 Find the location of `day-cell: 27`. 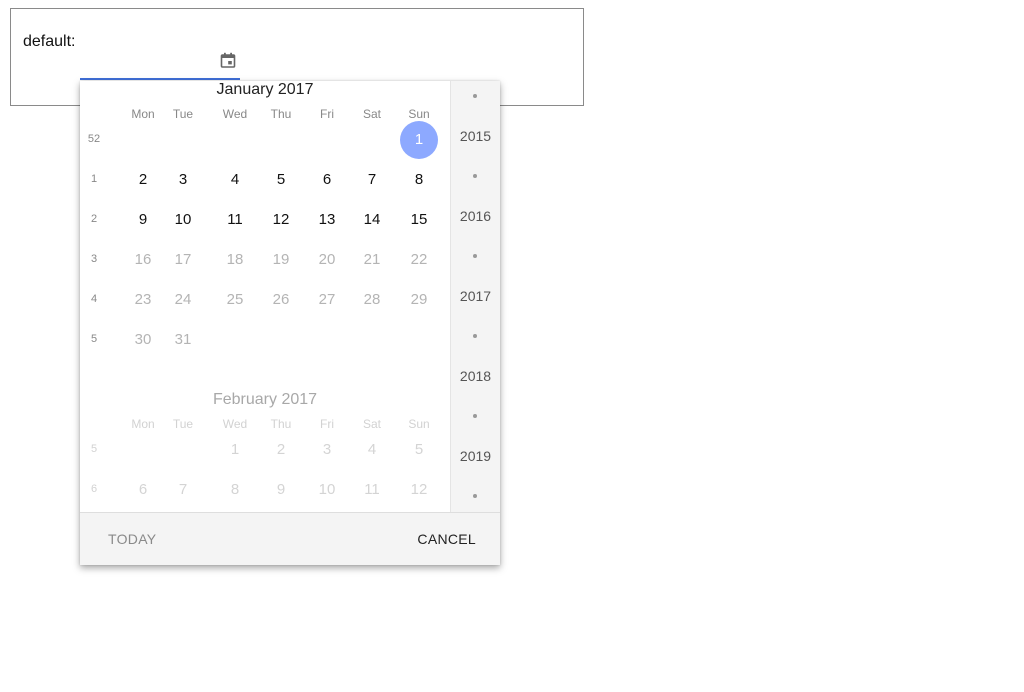

day-cell: 27 is located at coordinates (327, 300).